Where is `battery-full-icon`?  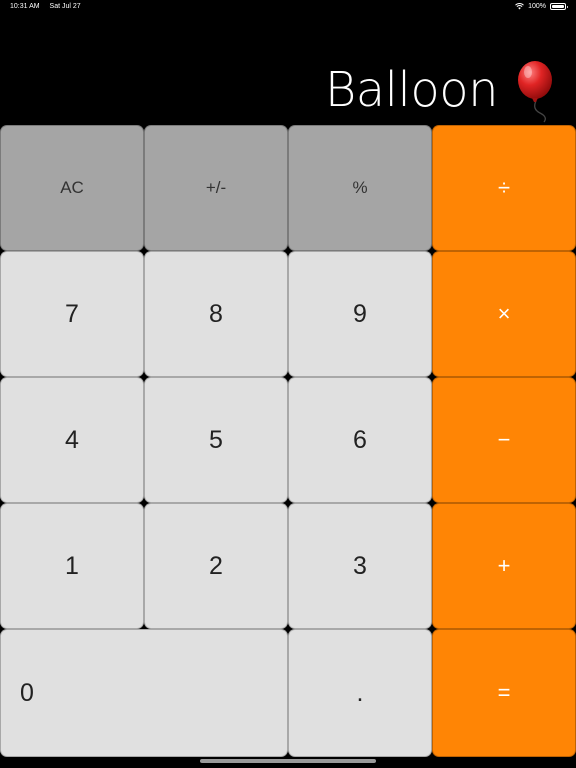 battery-full-icon is located at coordinates (559, 6).